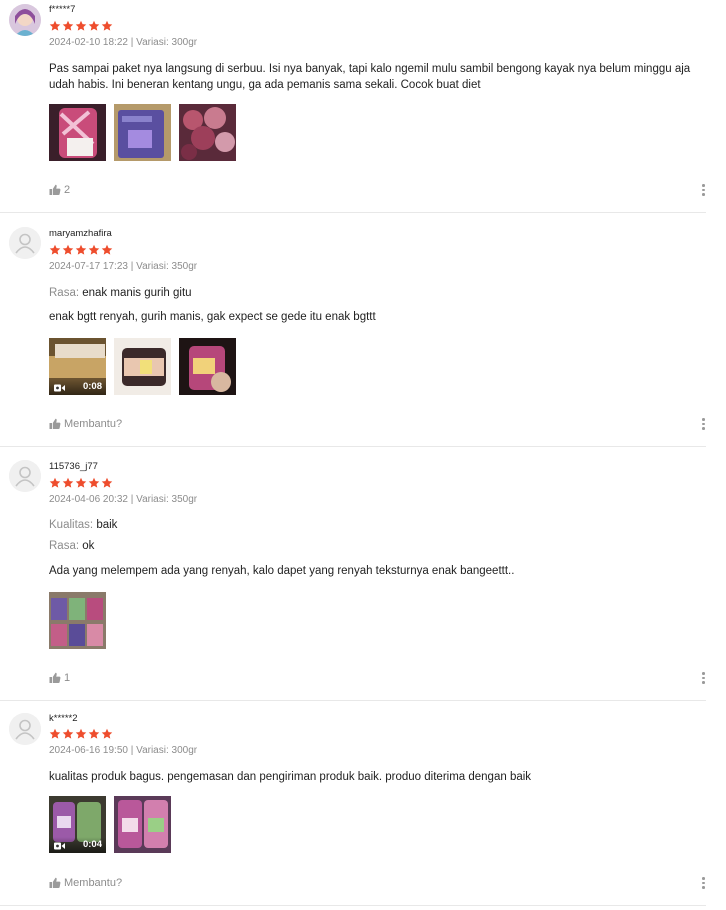 The height and width of the screenshot is (910, 726). What do you see at coordinates (63, 718) in the screenshot?
I see `reviewer-username: k*****2` at bounding box center [63, 718].